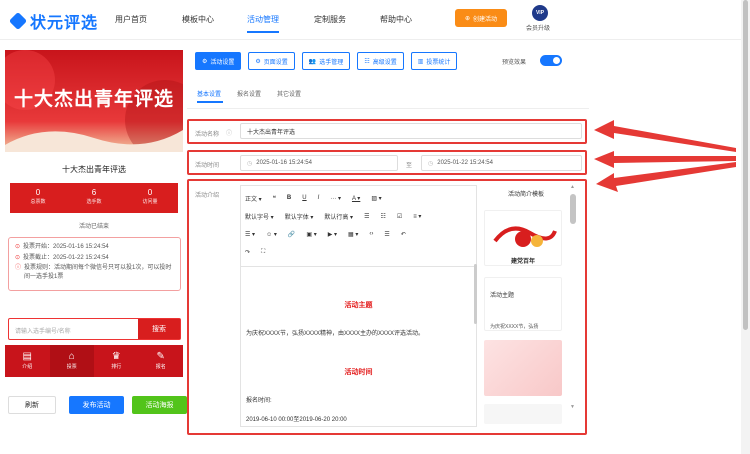 The image size is (750, 454). Describe the element at coordinates (338, 216) in the screenshot. I see `line-height-dropdown: 默认行高 ▾` at that location.